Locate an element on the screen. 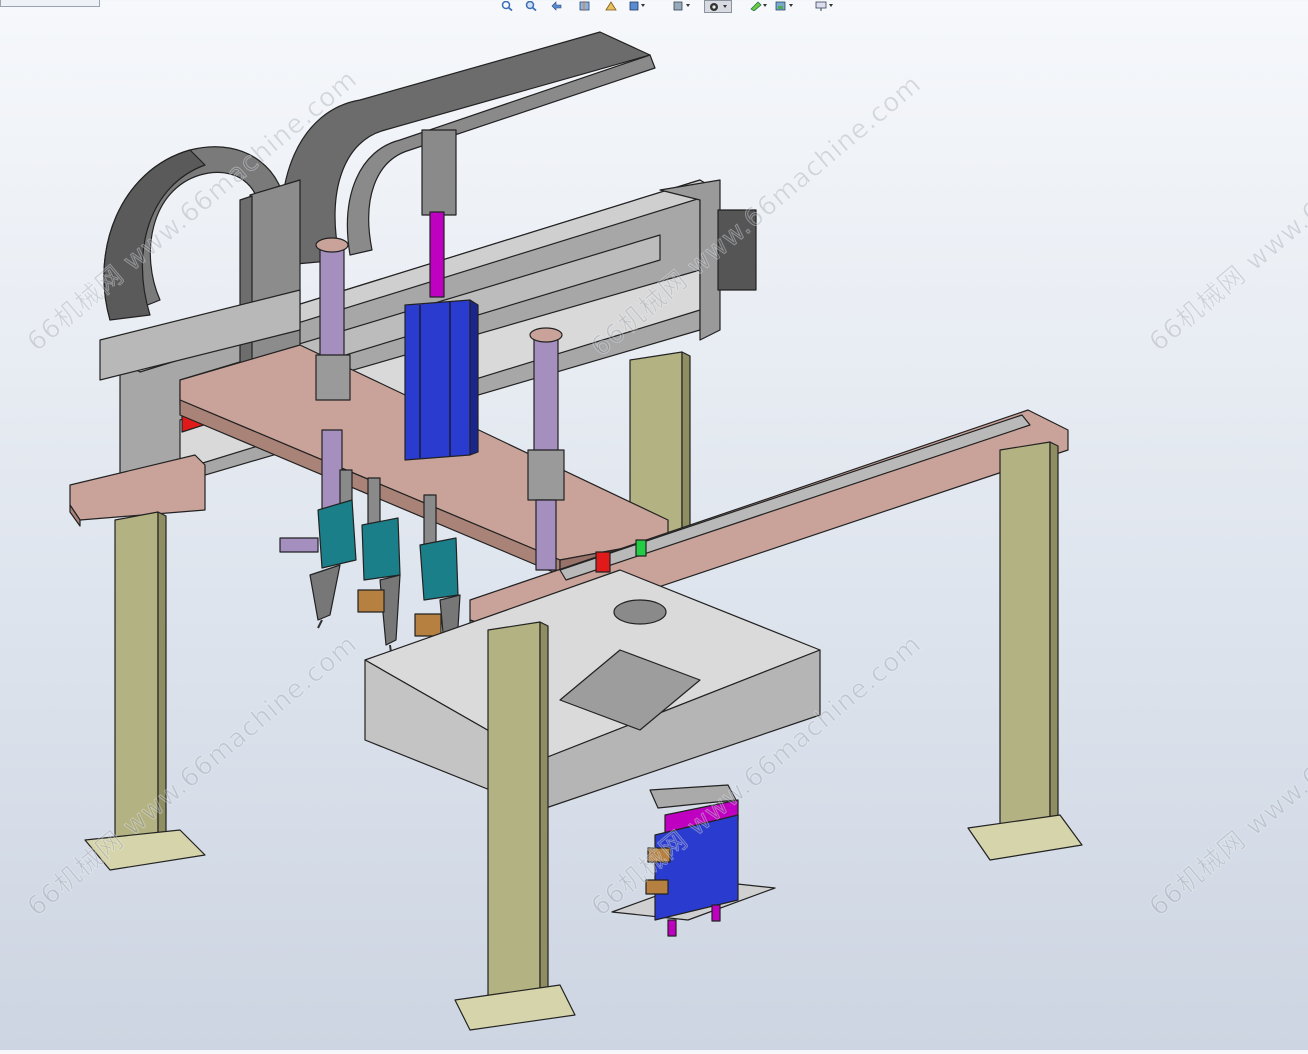  hide-show-items-icon is located at coordinates (718, 6).